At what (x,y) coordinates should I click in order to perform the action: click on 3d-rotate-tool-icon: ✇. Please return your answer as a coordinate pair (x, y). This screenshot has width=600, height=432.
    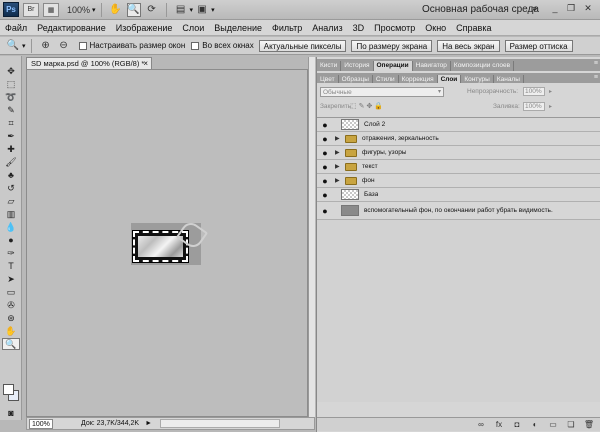
    Looking at the image, I should click on (11, 305).